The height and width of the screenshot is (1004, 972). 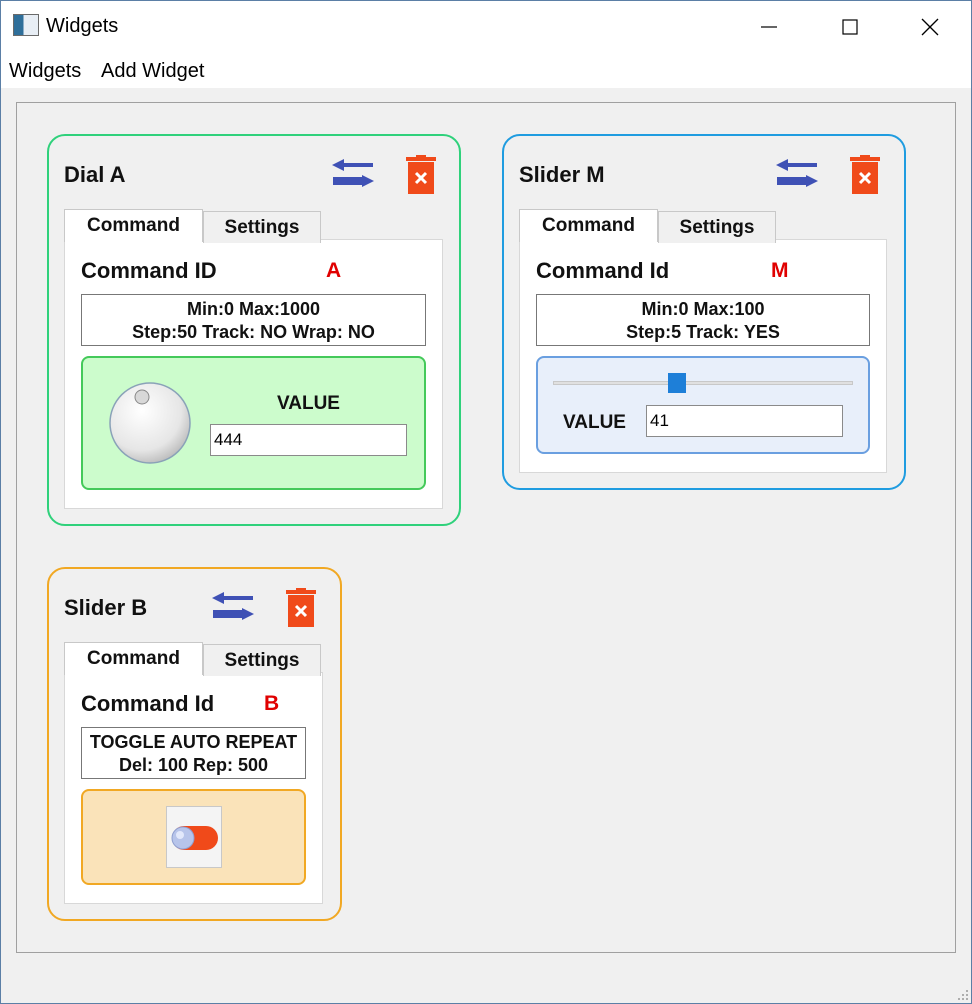 What do you see at coordinates (106, 607) in the screenshot?
I see `widget-title: Slider B` at bounding box center [106, 607].